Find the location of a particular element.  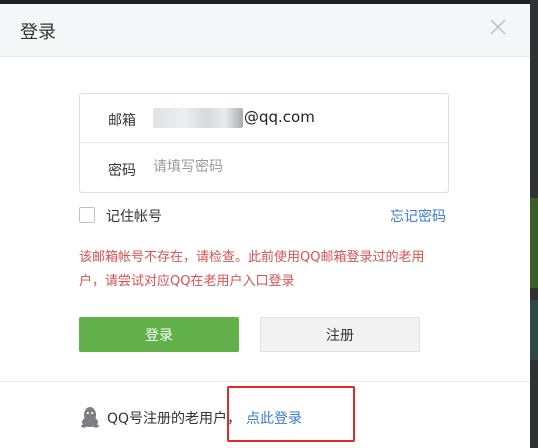

email-label: 邮箱 is located at coordinates (122, 121).